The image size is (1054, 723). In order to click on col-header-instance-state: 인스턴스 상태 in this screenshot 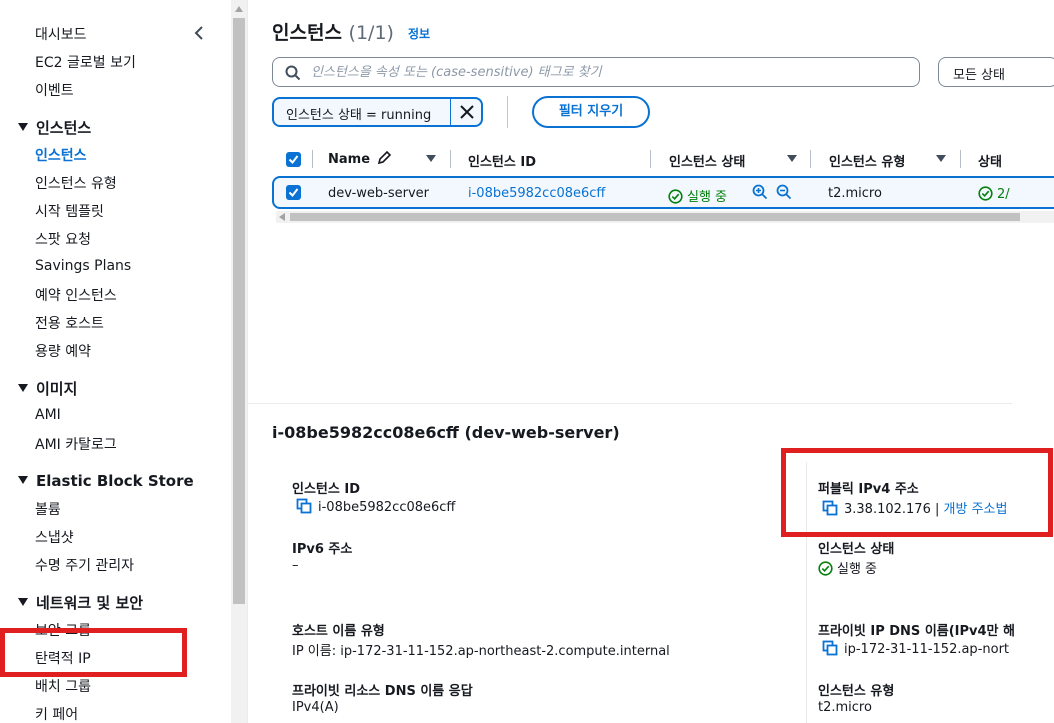, I will do `click(707, 160)`.